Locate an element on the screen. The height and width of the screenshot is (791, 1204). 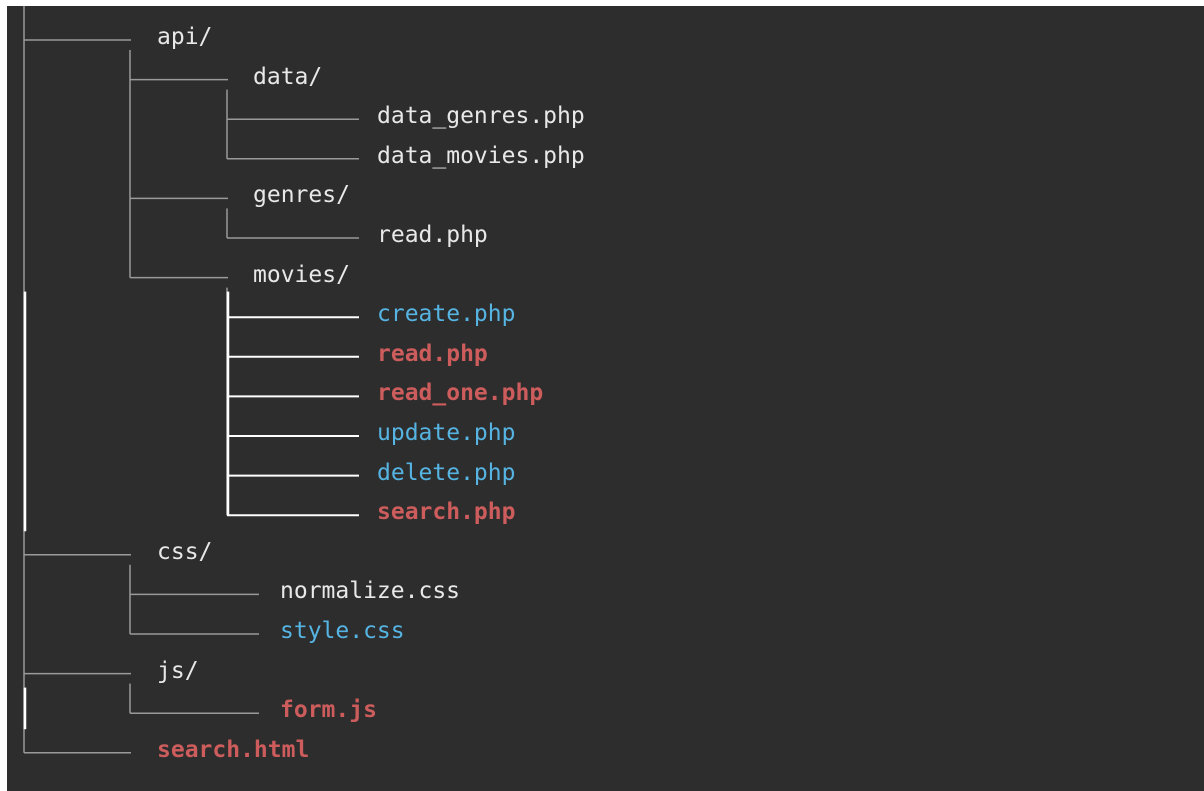
folder-label: genres/ is located at coordinates (301, 195).